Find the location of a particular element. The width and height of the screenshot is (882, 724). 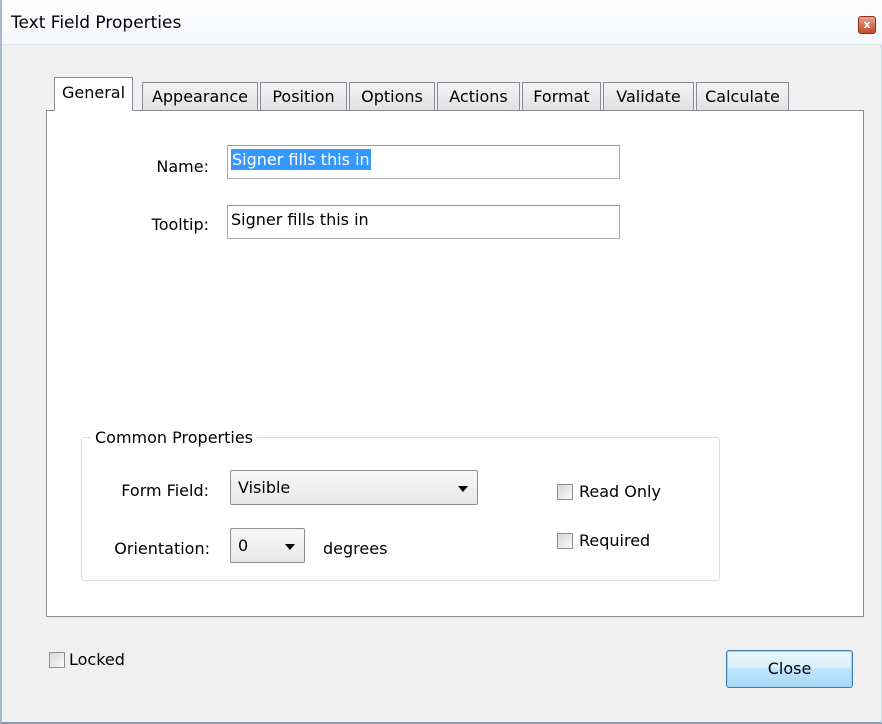

tab-appearance: Appearance is located at coordinates (200, 96).